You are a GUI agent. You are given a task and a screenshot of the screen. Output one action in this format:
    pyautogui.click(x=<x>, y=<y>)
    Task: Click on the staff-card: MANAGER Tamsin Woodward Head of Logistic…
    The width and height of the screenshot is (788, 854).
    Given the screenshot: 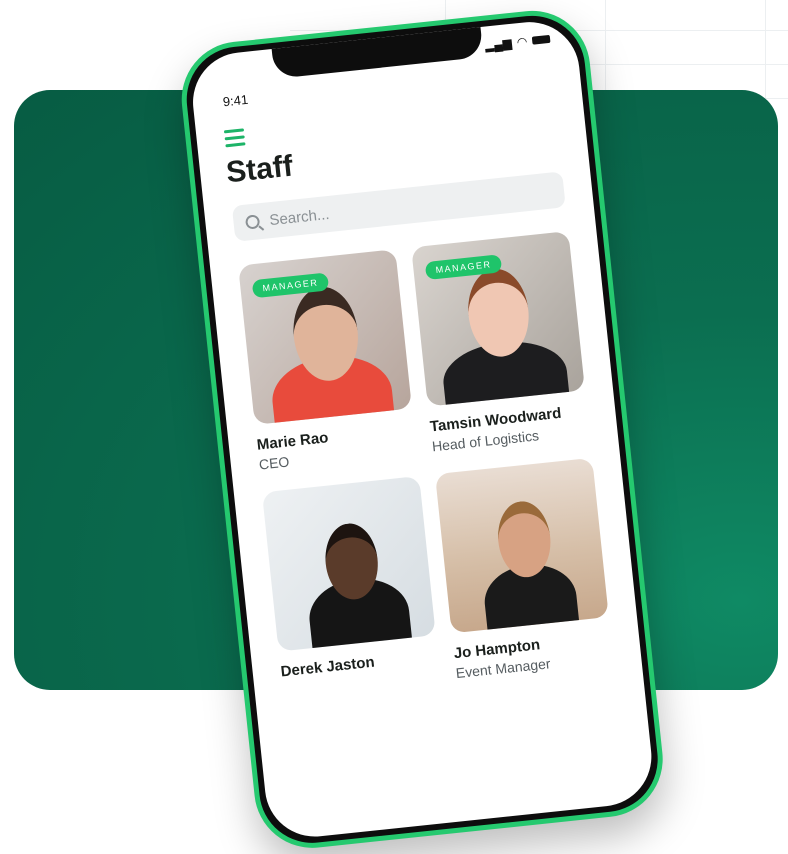 What is the action you would take?
    pyautogui.click(x=500, y=342)
    